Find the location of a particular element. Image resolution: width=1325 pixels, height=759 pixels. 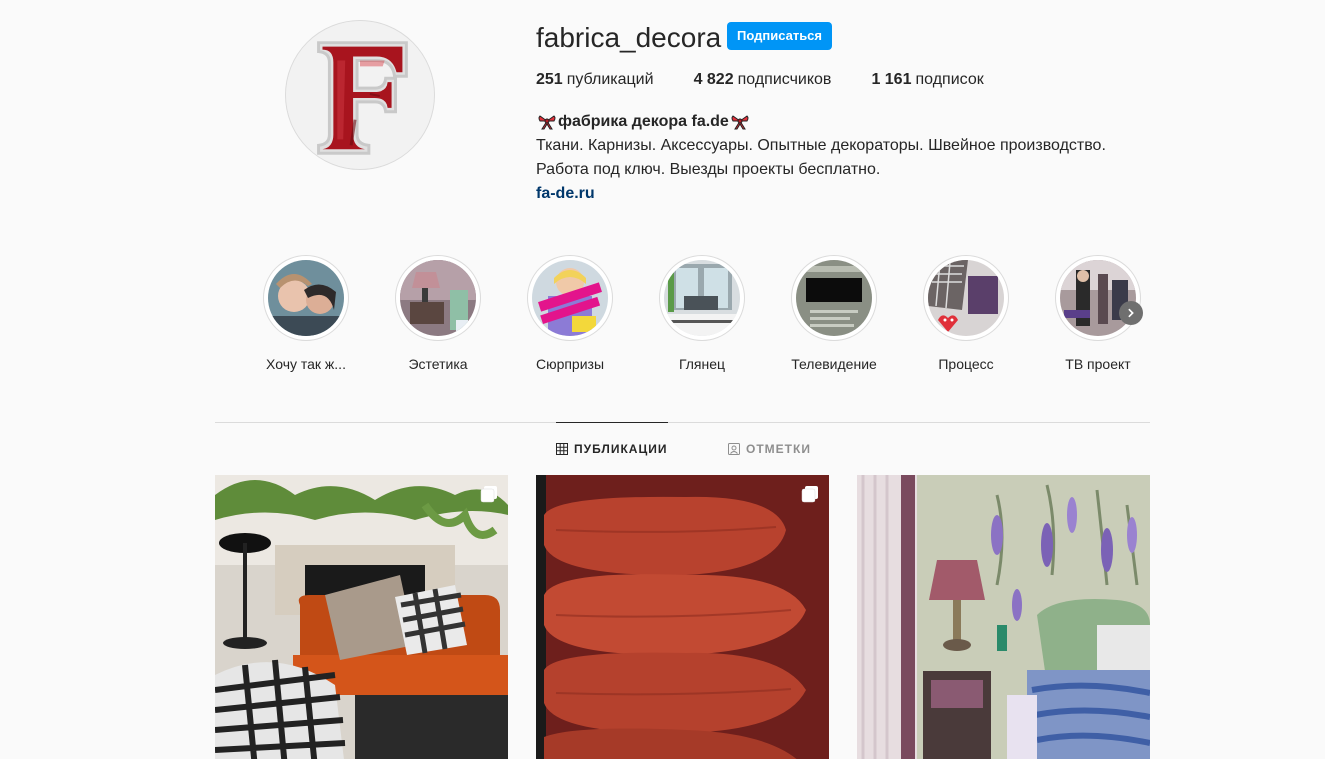

grid-icon is located at coordinates (562, 449).